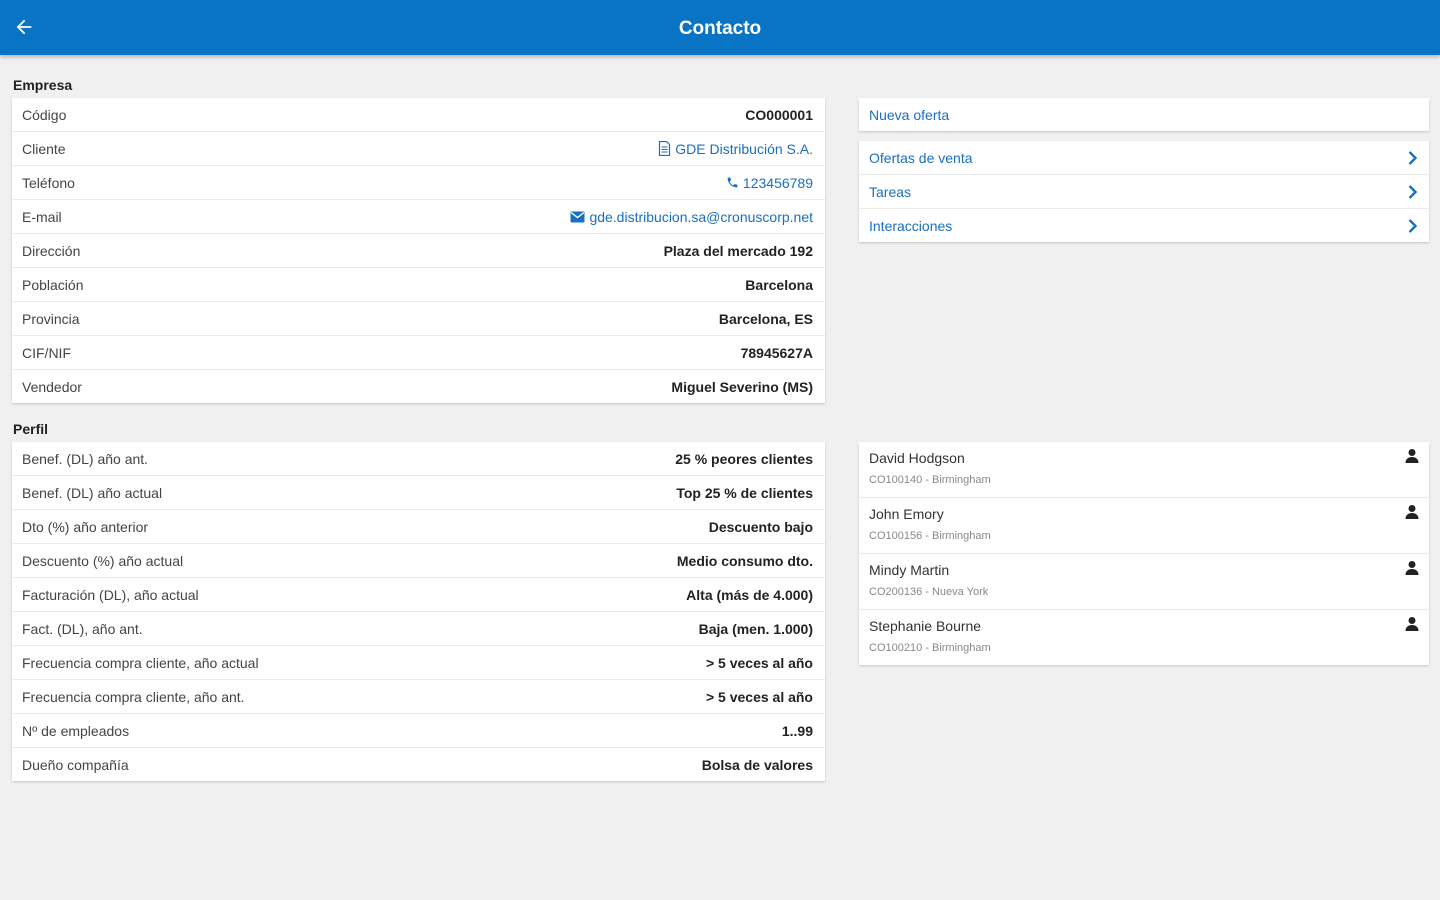 The width and height of the screenshot is (1440, 900). Describe the element at coordinates (797, 730) in the screenshot. I see `field-value-text: 1..99` at that location.